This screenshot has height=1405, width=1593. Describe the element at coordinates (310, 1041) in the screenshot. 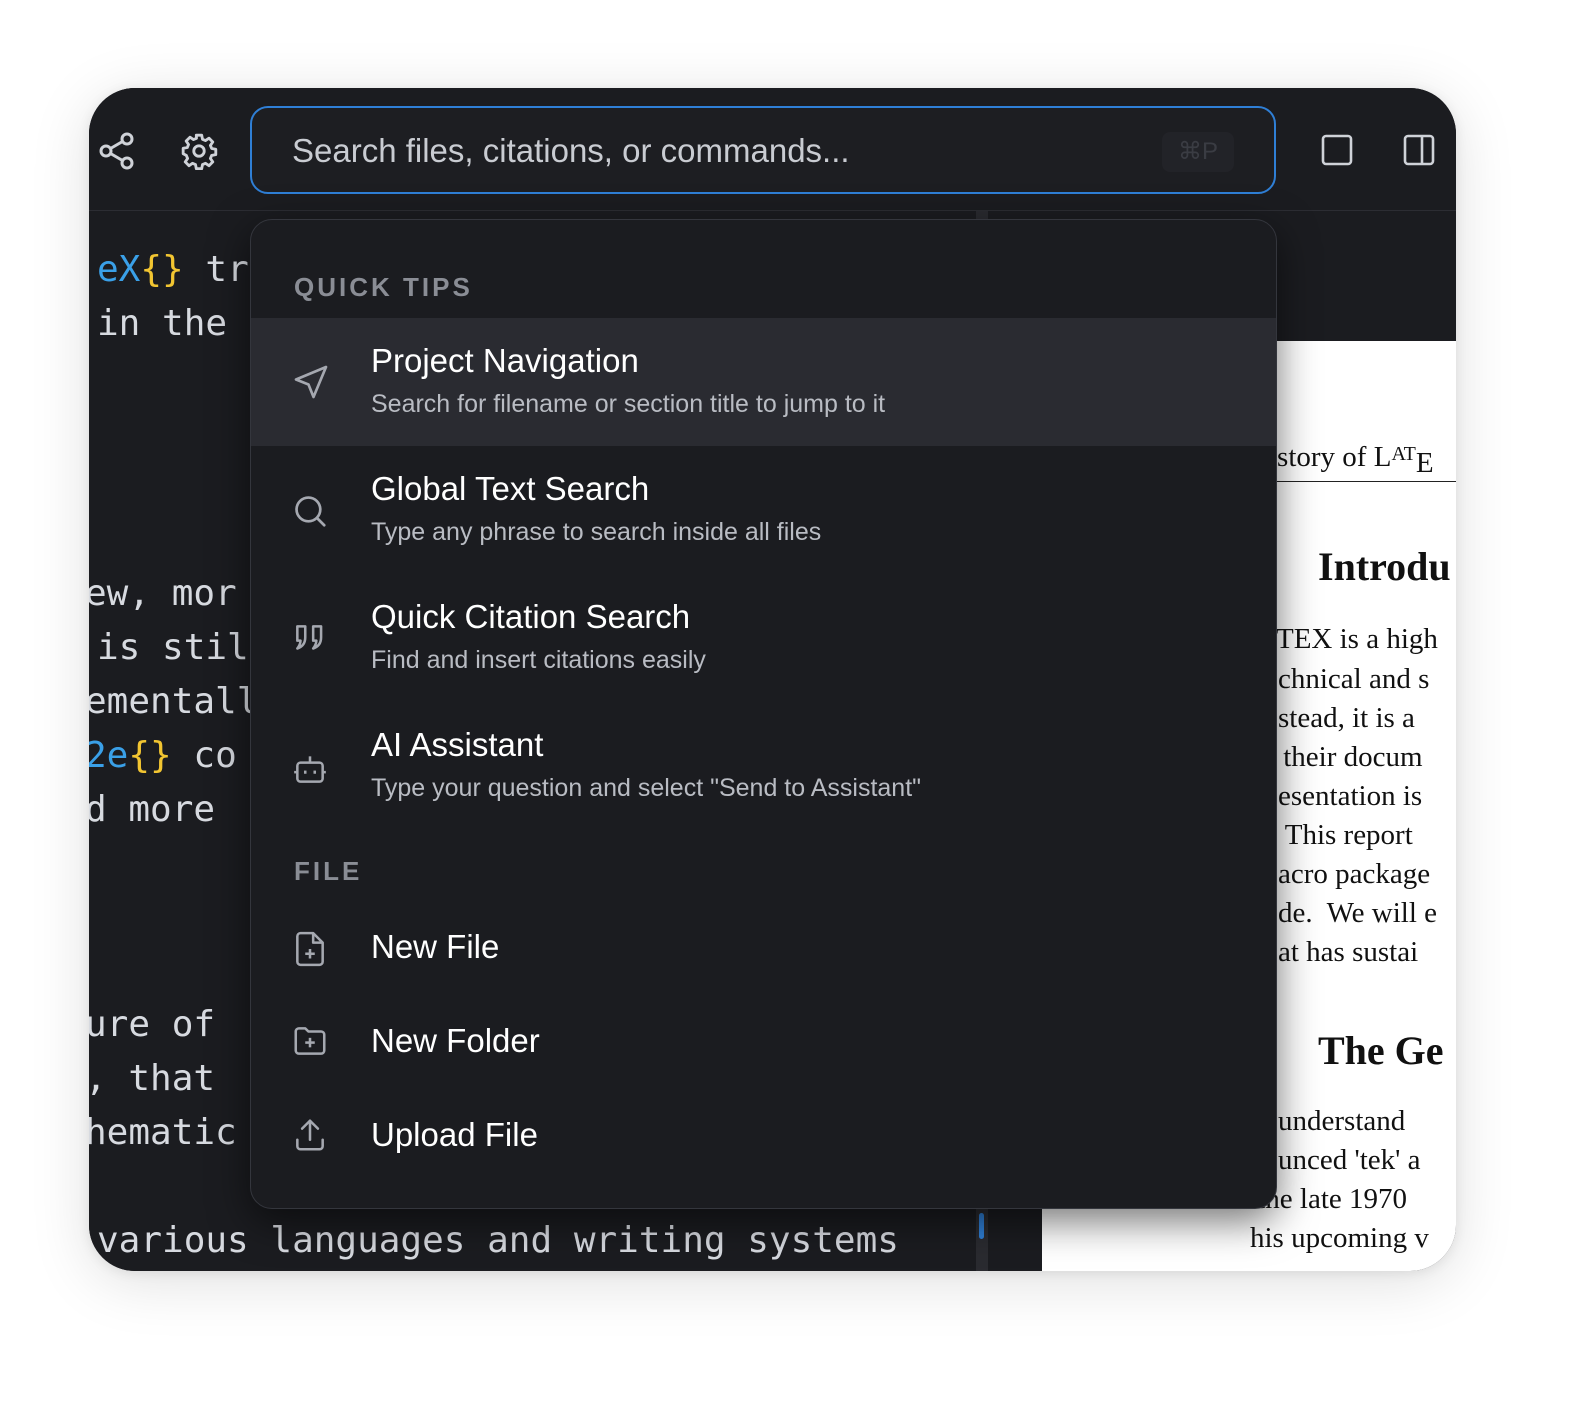

I see `new-folder-icon` at that location.